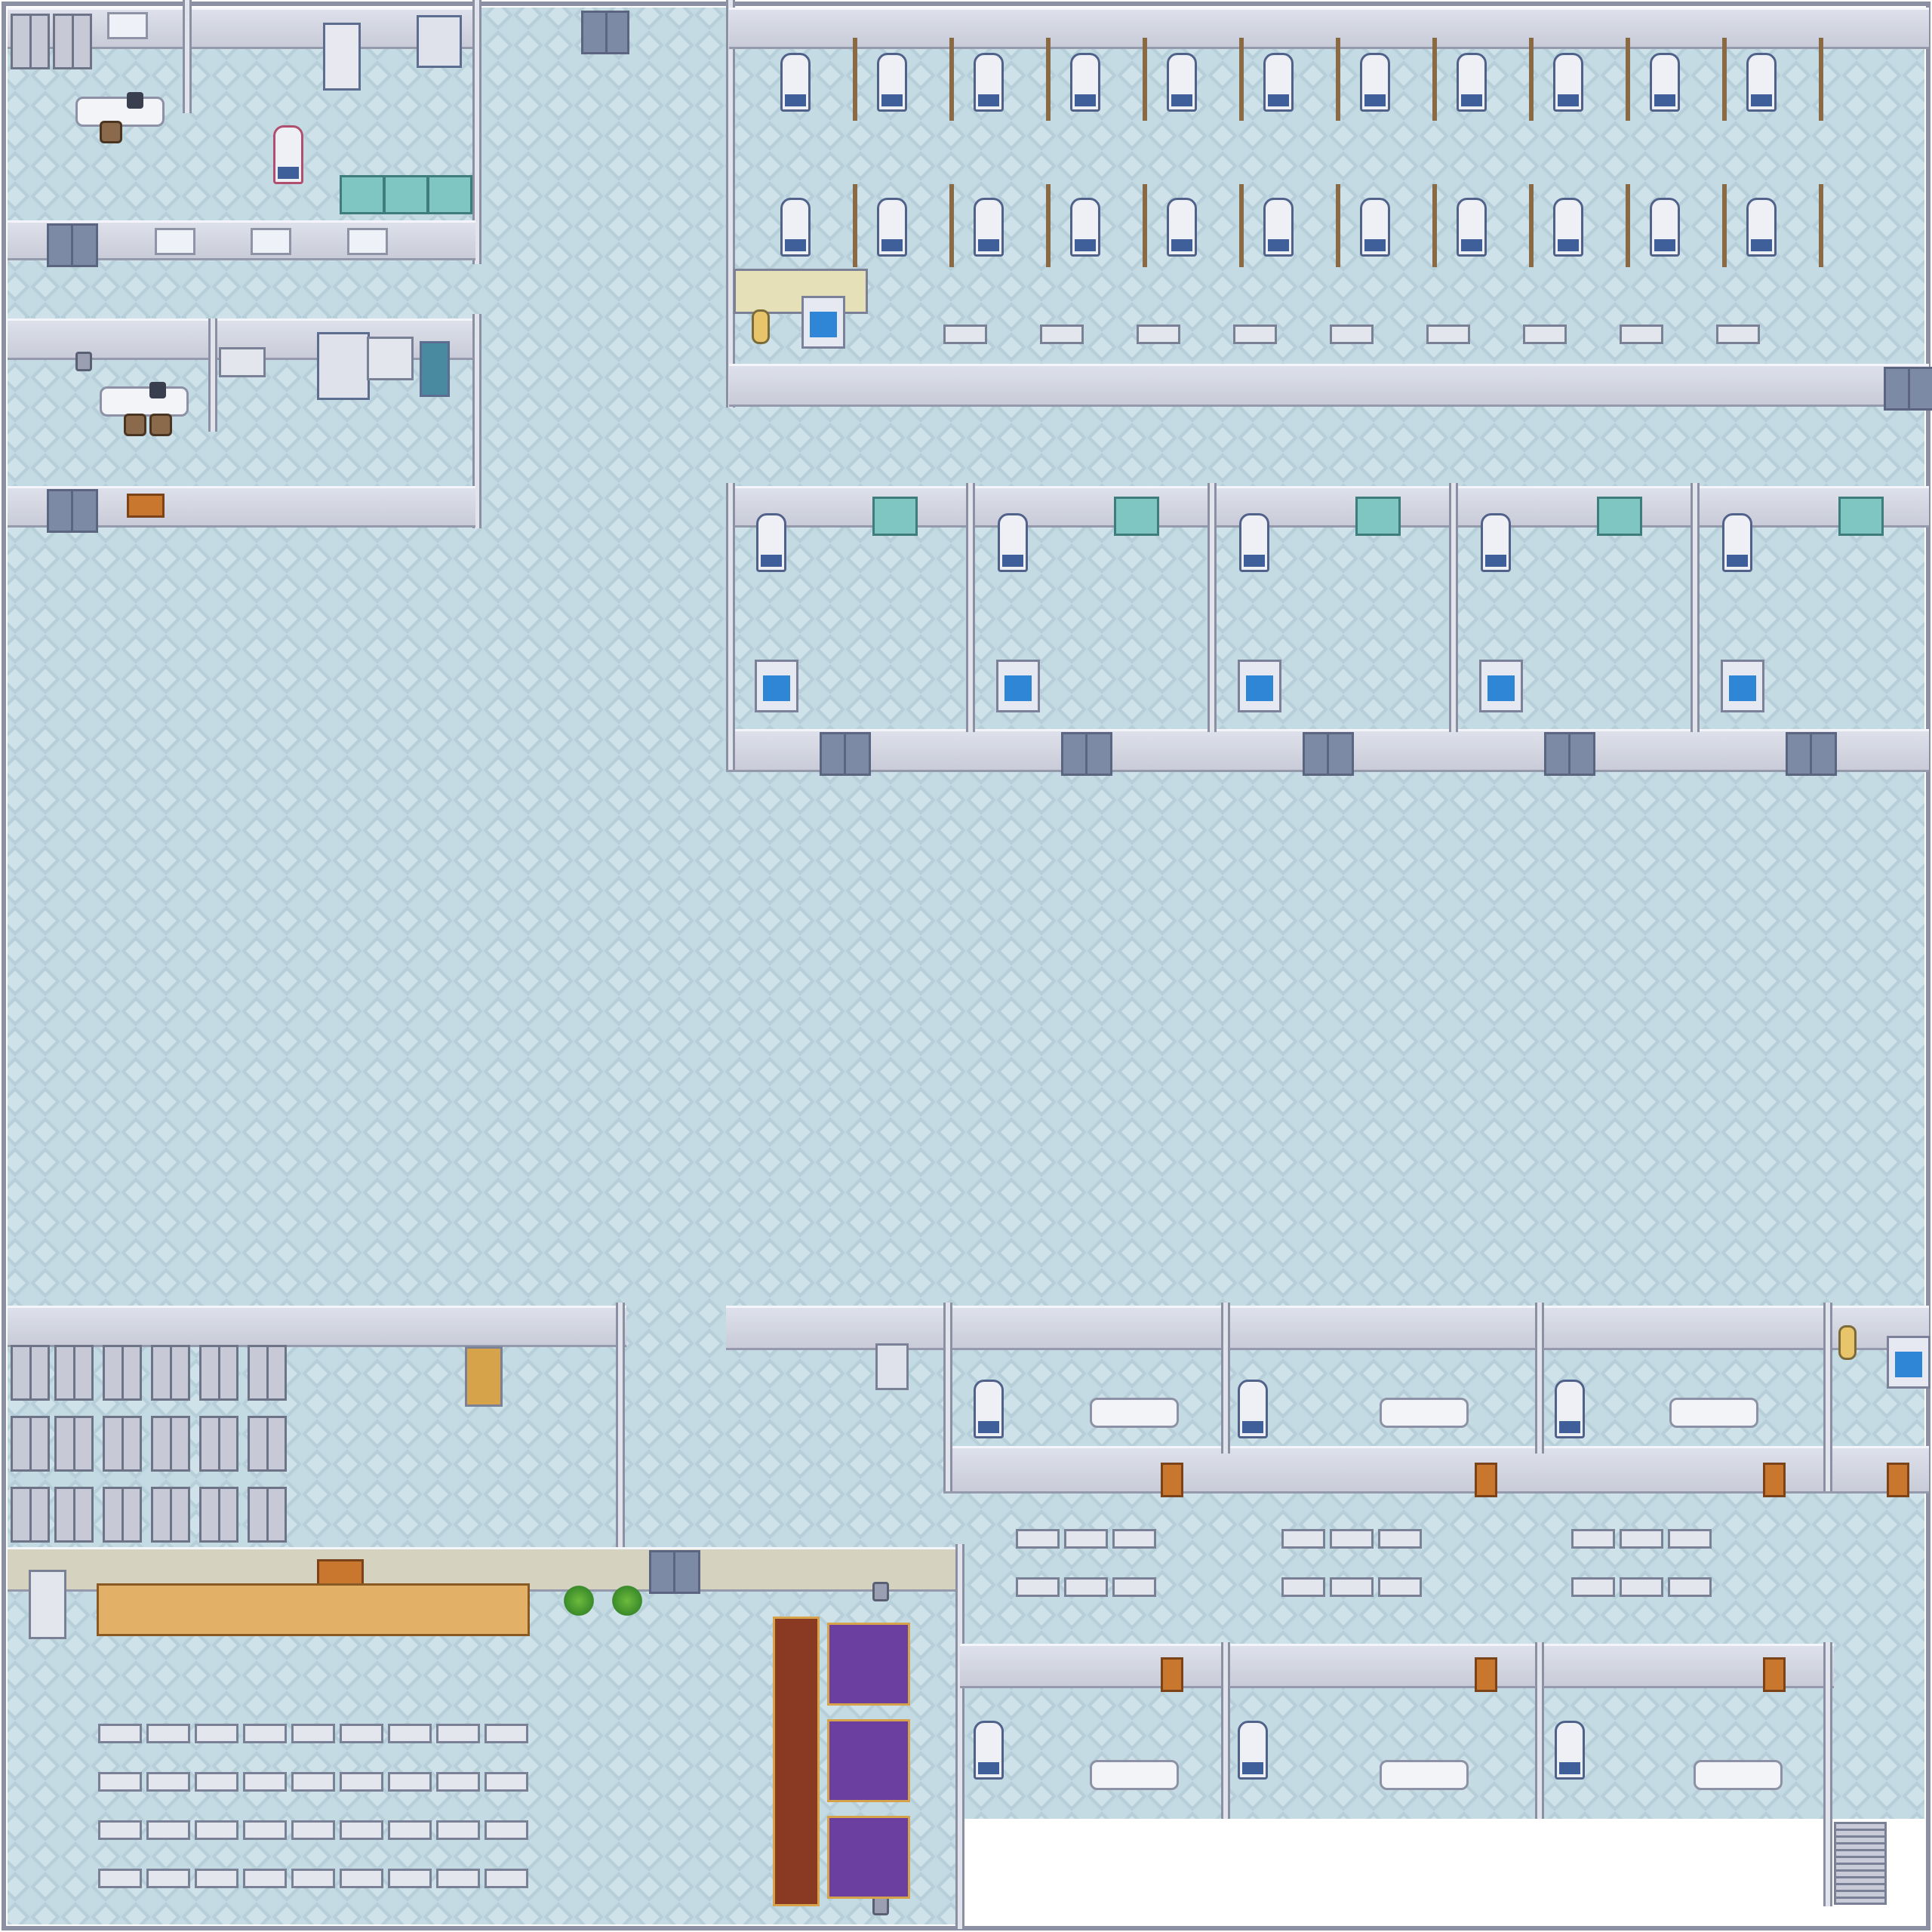  Describe the element at coordinates (674, 1572) in the screenshot. I see `lobby-door` at that location.